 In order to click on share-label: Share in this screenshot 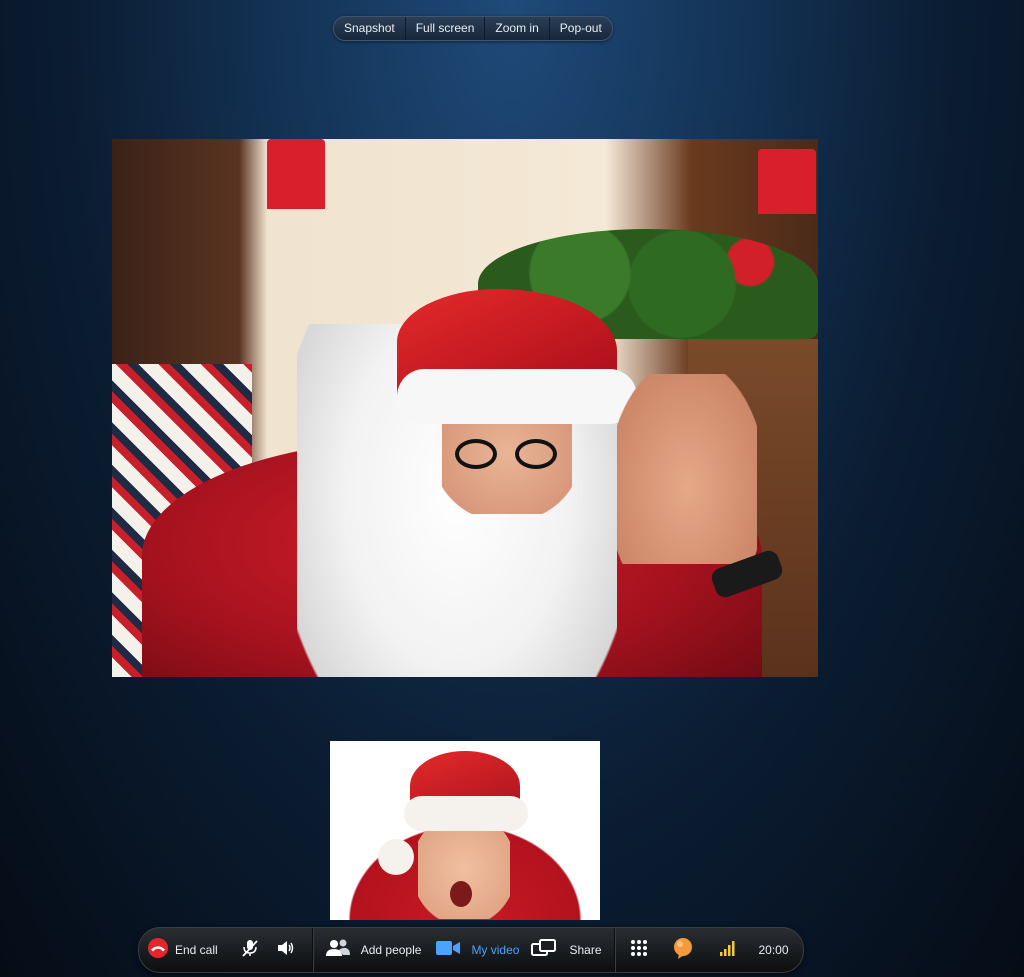, I will do `click(585, 950)`.